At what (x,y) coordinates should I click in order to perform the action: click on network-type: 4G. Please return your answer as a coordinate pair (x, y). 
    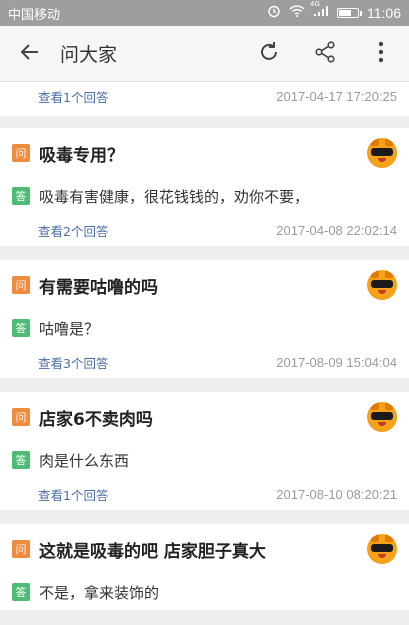
    Looking at the image, I should click on (315, 4).